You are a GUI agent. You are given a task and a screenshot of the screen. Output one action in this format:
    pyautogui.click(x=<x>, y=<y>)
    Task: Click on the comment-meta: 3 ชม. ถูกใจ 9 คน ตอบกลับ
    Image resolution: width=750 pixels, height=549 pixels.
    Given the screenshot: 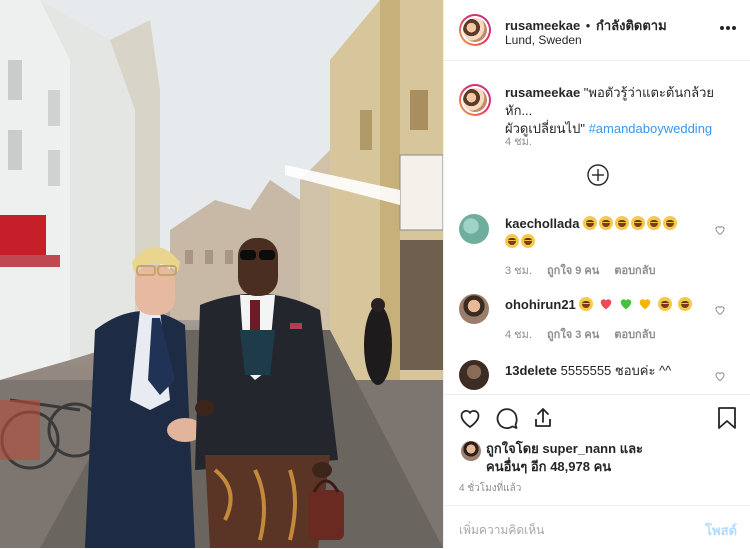 What is the action you would take?
    pyautogui.click(x=580, y=270)
    